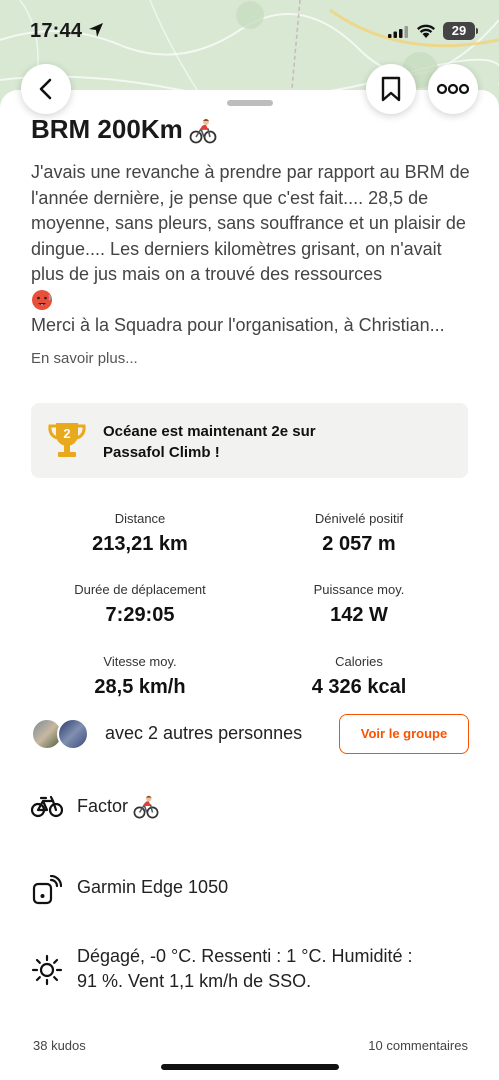 The height and width of the screenshot is (1080, 499). What do you see at coordinates (477, 31) in the screenshot?
I see `battery-cap` at bounding box center [477, 31].